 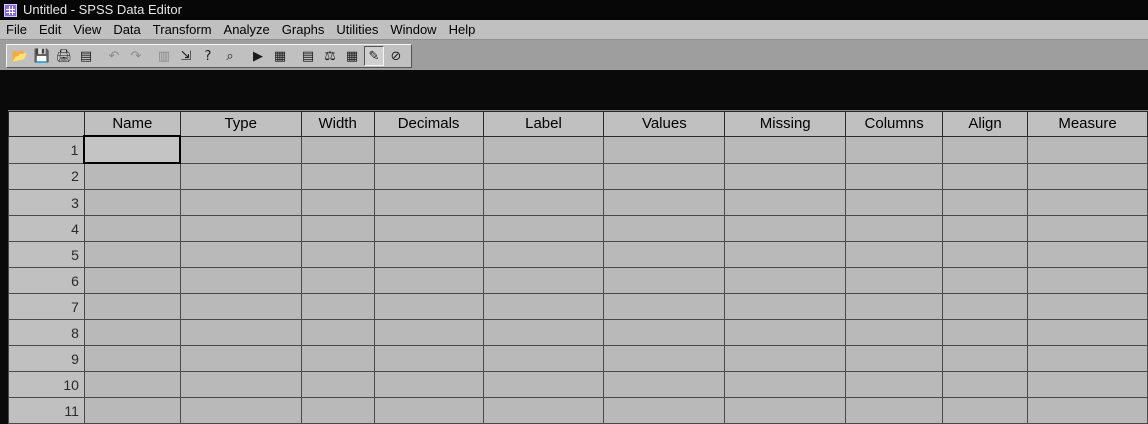 What do you see at coordinates (208, 56) in the screenshot?
I see `variables-icon: ?` at bounding box center [208, 56].